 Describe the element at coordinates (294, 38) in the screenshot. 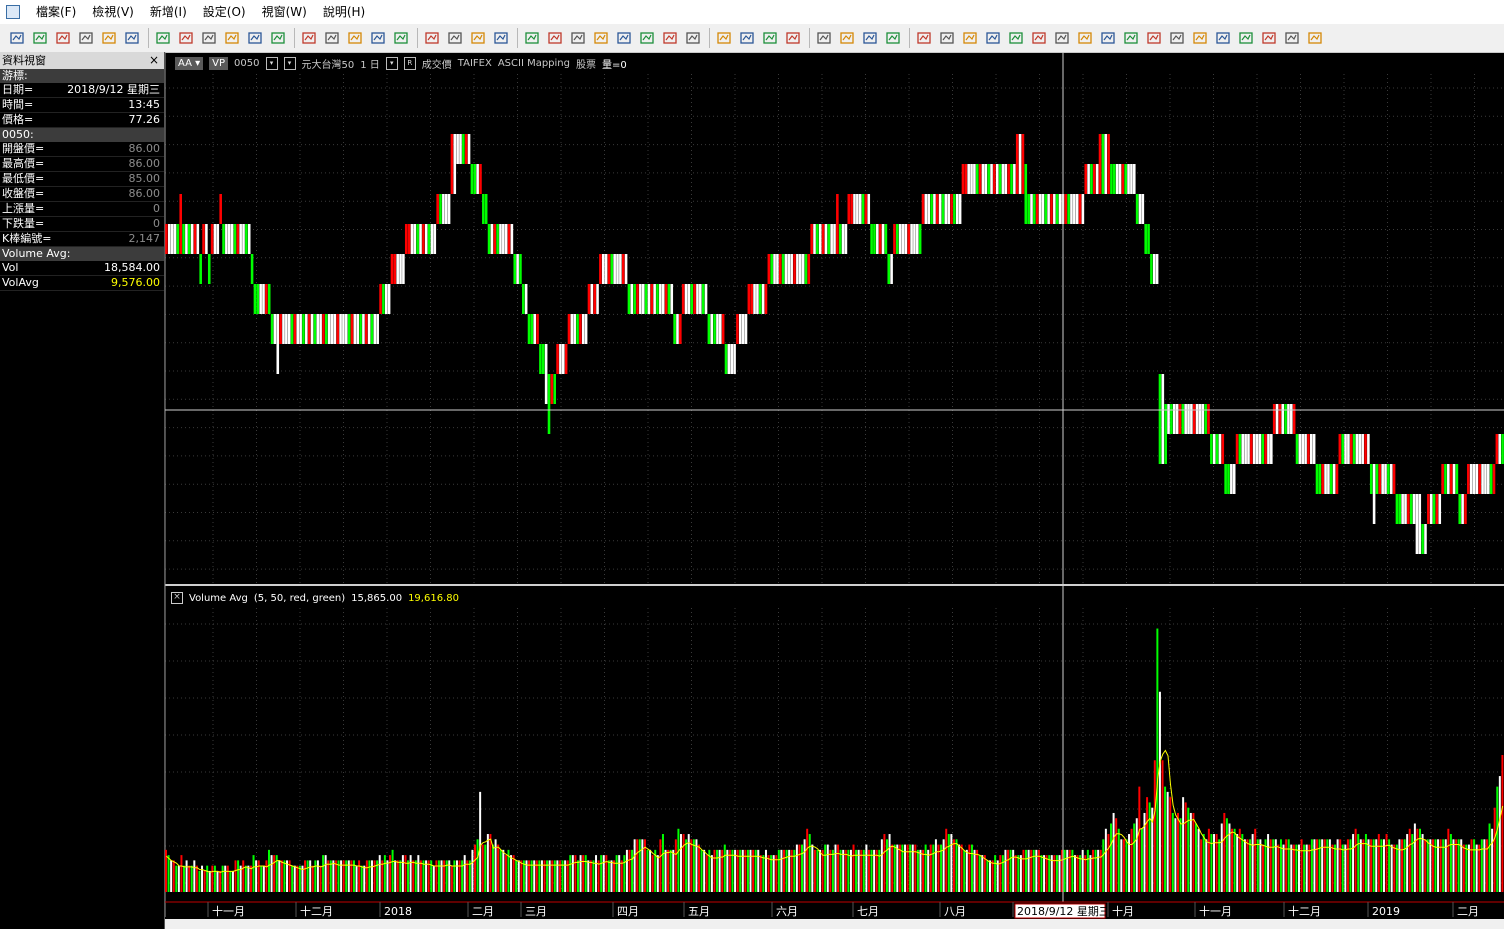

I see `toolbar-separator` at that location.